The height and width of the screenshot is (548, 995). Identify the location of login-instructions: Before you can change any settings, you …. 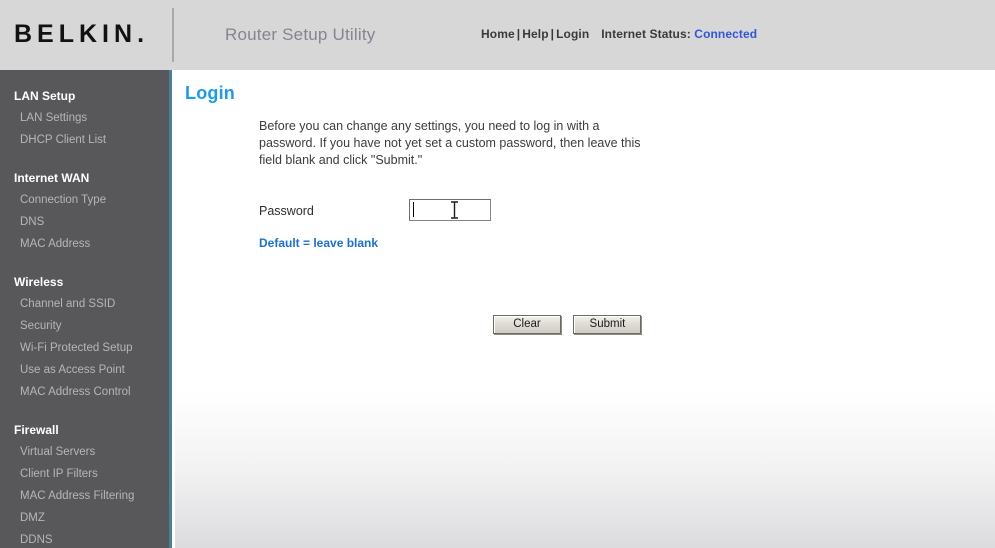
(459, 143).